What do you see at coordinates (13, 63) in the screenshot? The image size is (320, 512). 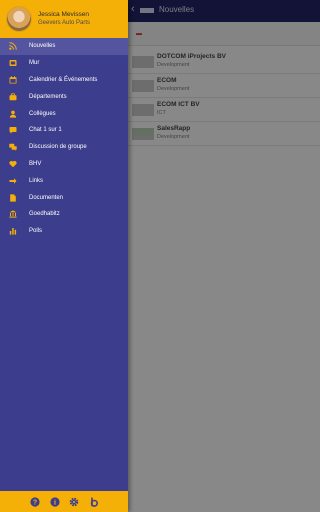 I see `wall-icon` at bounding box center [13, 63].